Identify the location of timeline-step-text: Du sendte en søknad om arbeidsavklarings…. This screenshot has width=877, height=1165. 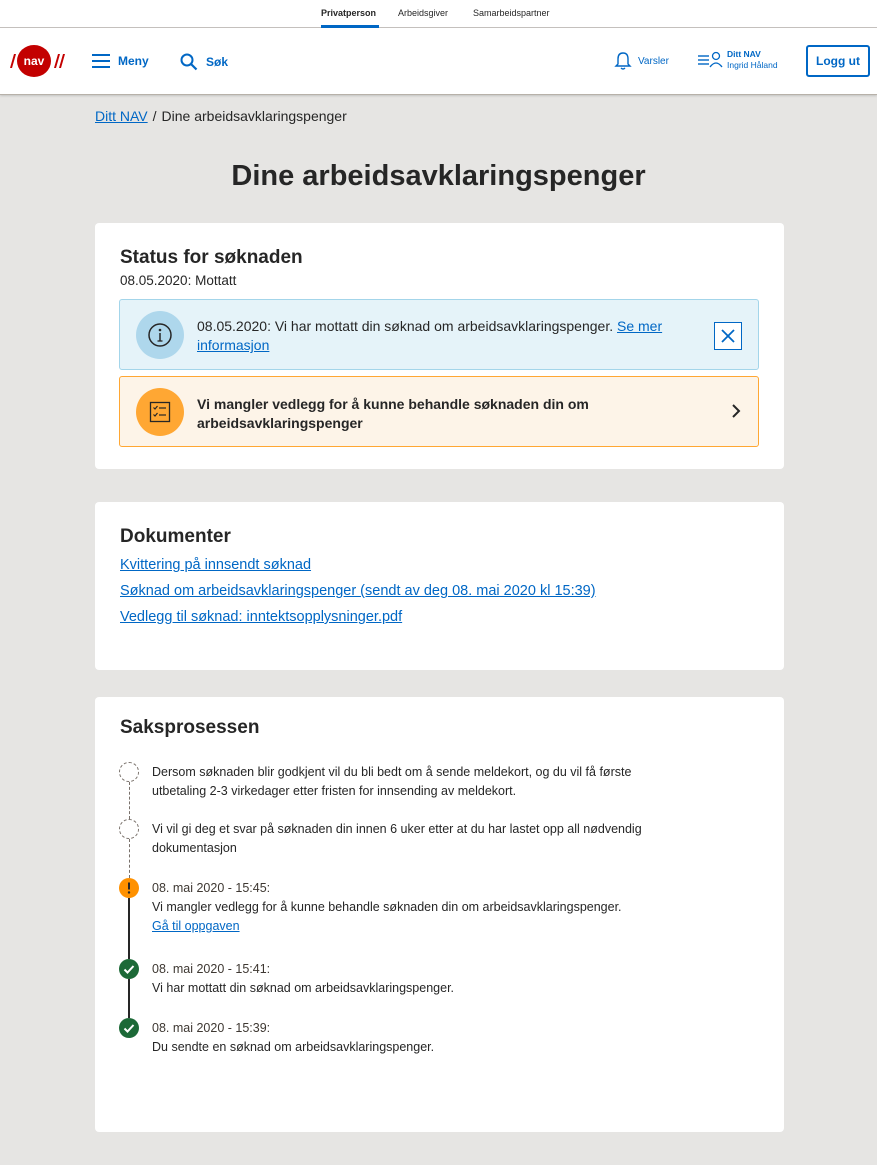
(293, 1047).